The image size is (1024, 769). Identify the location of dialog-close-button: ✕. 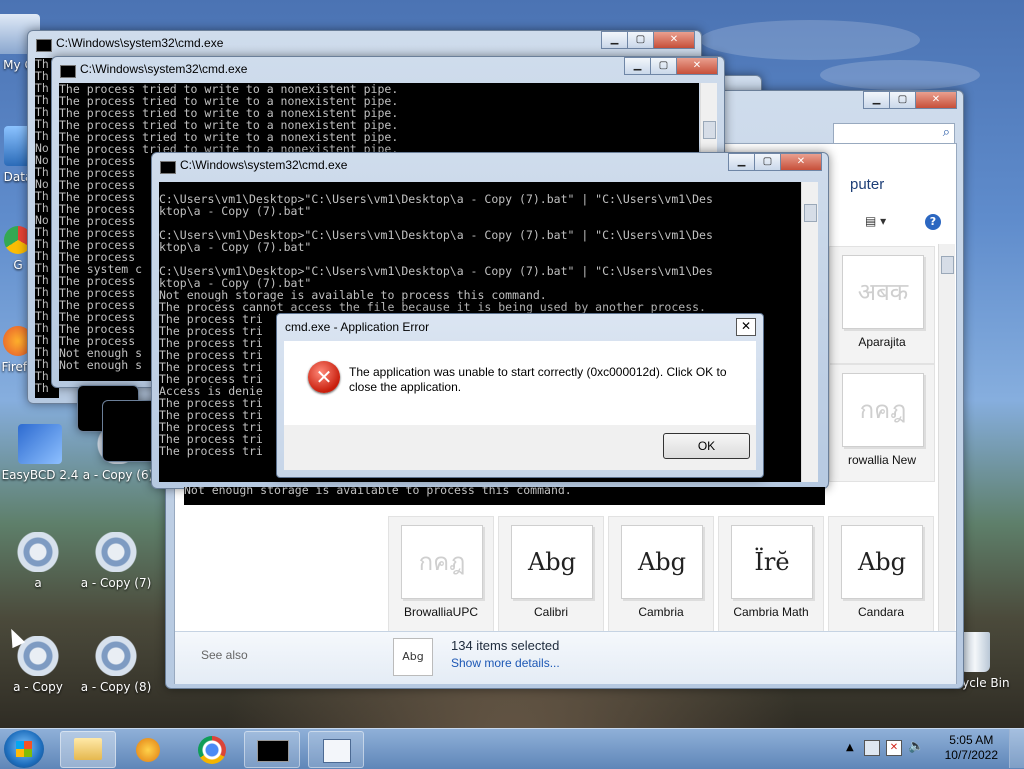
(746, 327).